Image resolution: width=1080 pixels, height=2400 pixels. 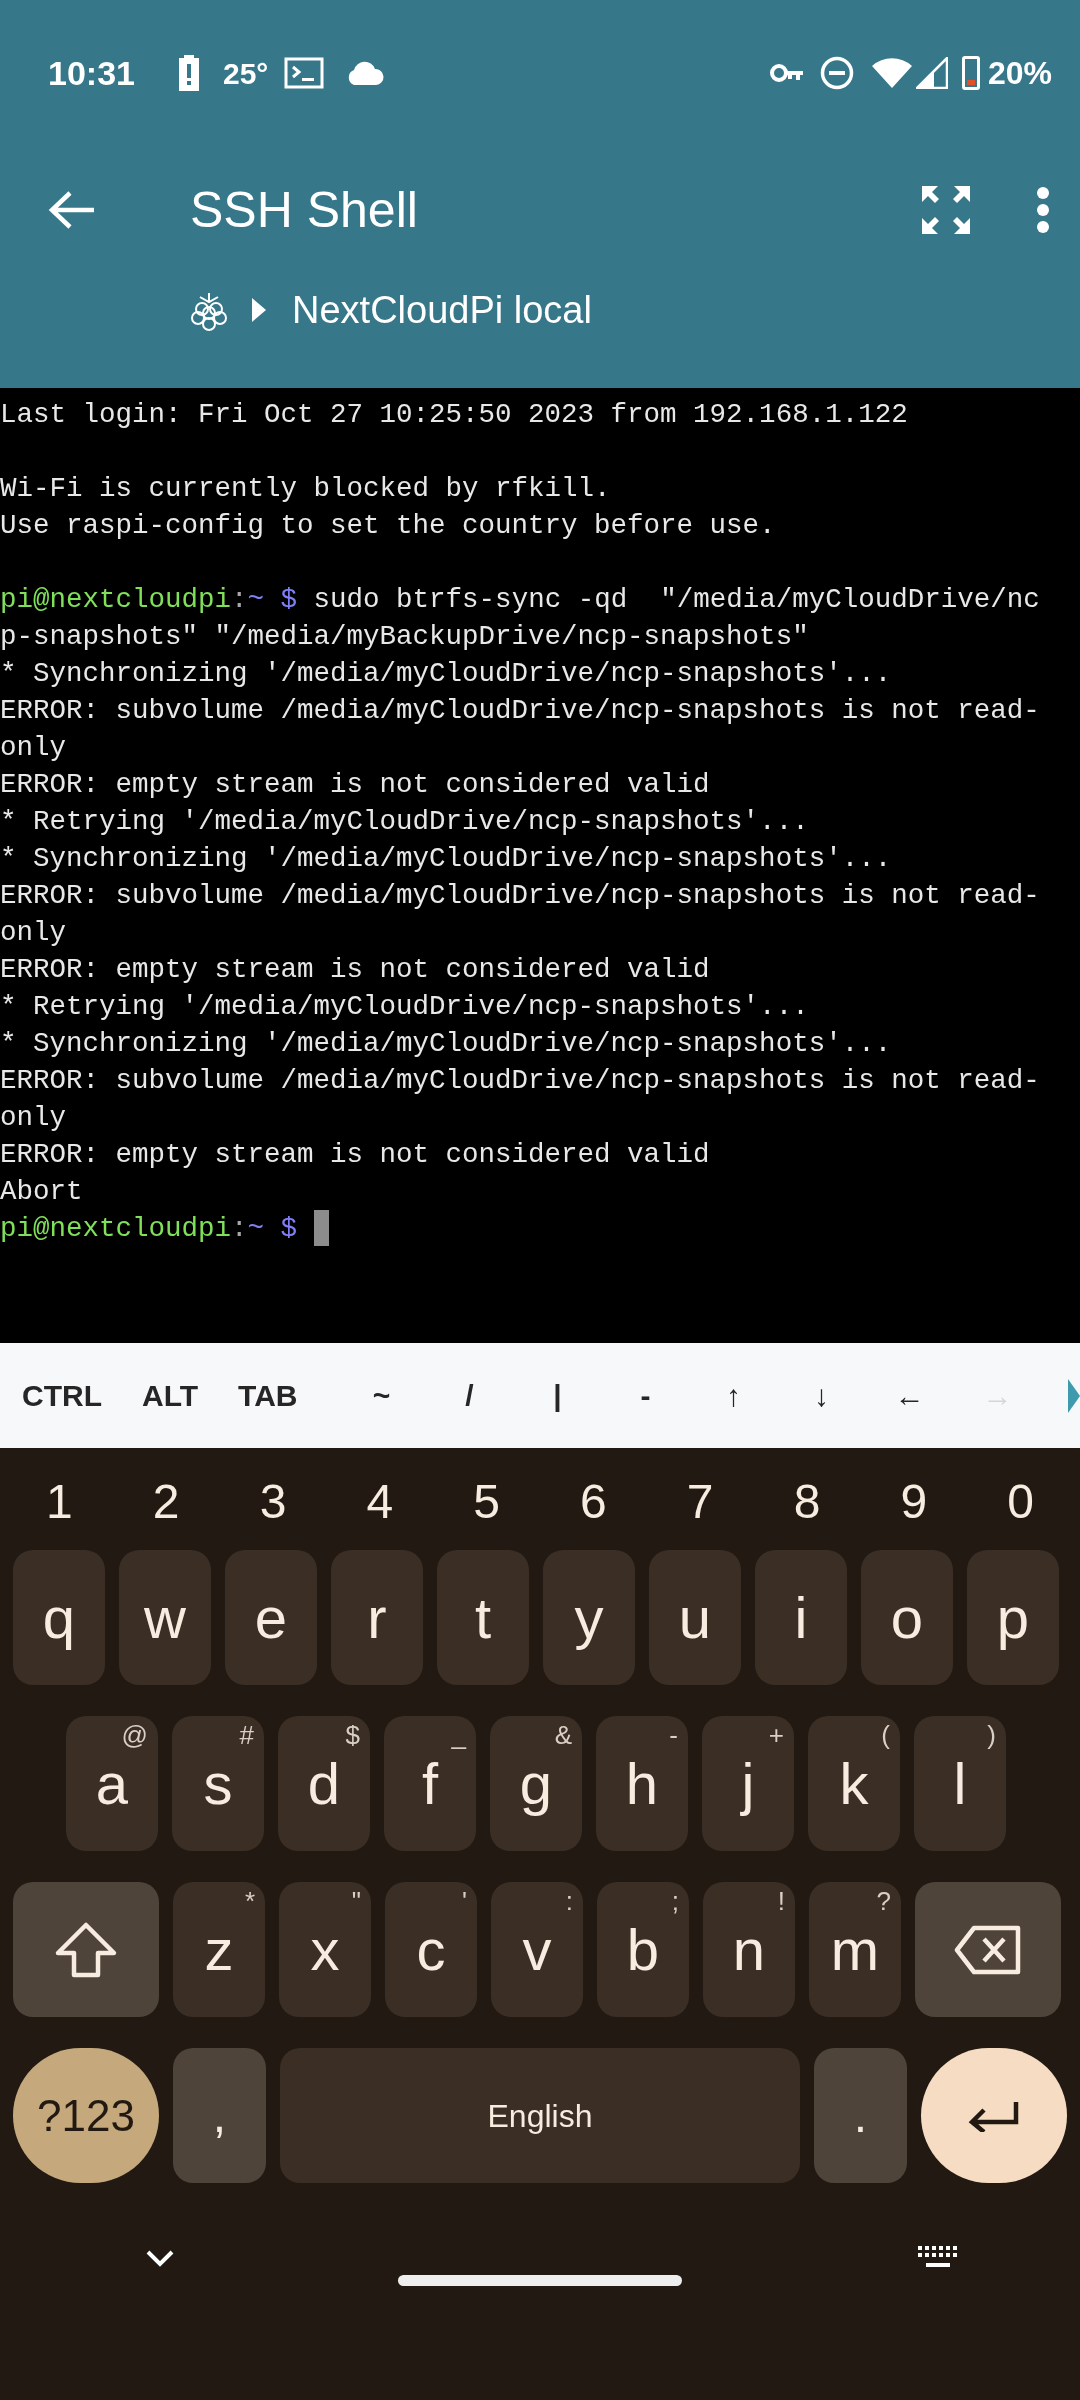 What do you see at coordinates (304, 210) in the screenshot?
I see `screen-title: SSH Shell` at bounding box center [304, 210].